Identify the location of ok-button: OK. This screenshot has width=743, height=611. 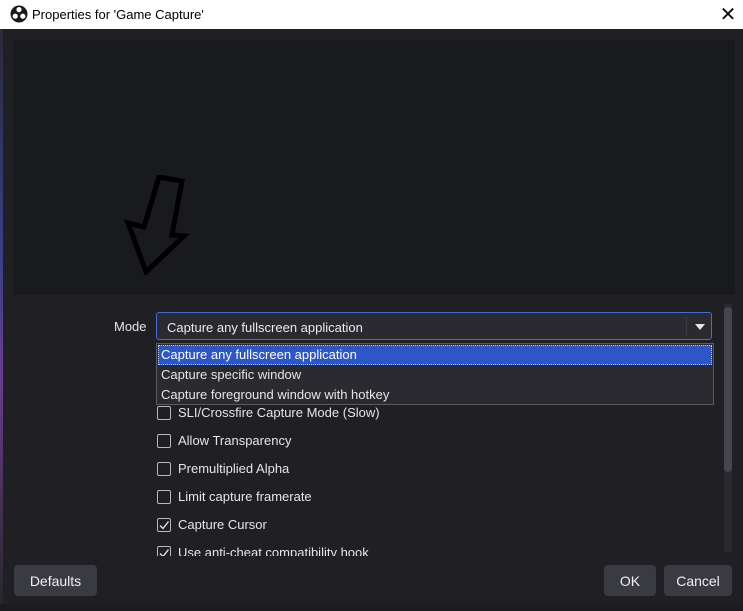
(630, 580).